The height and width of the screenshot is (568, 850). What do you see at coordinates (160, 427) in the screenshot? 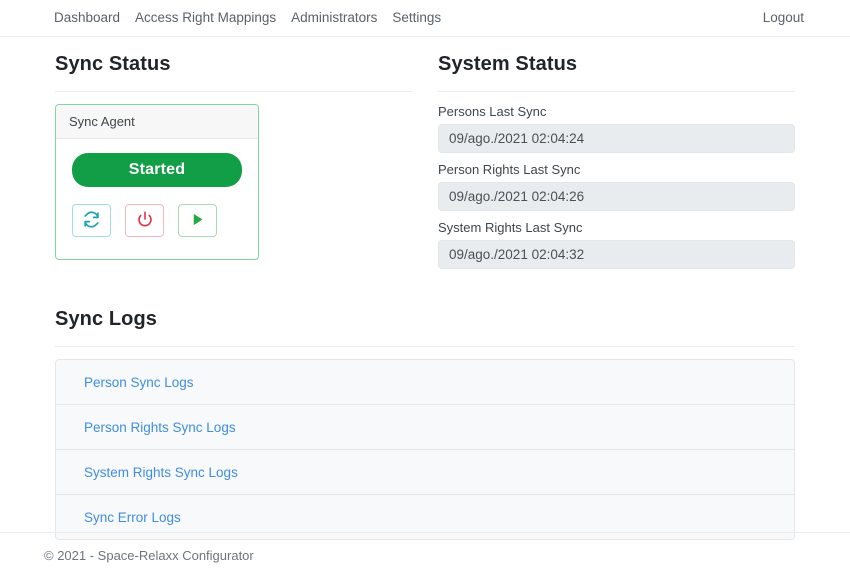
I see `person-rights-sync-logs-link: Person Rights Sync Logs` at bounding box center [160, 427].